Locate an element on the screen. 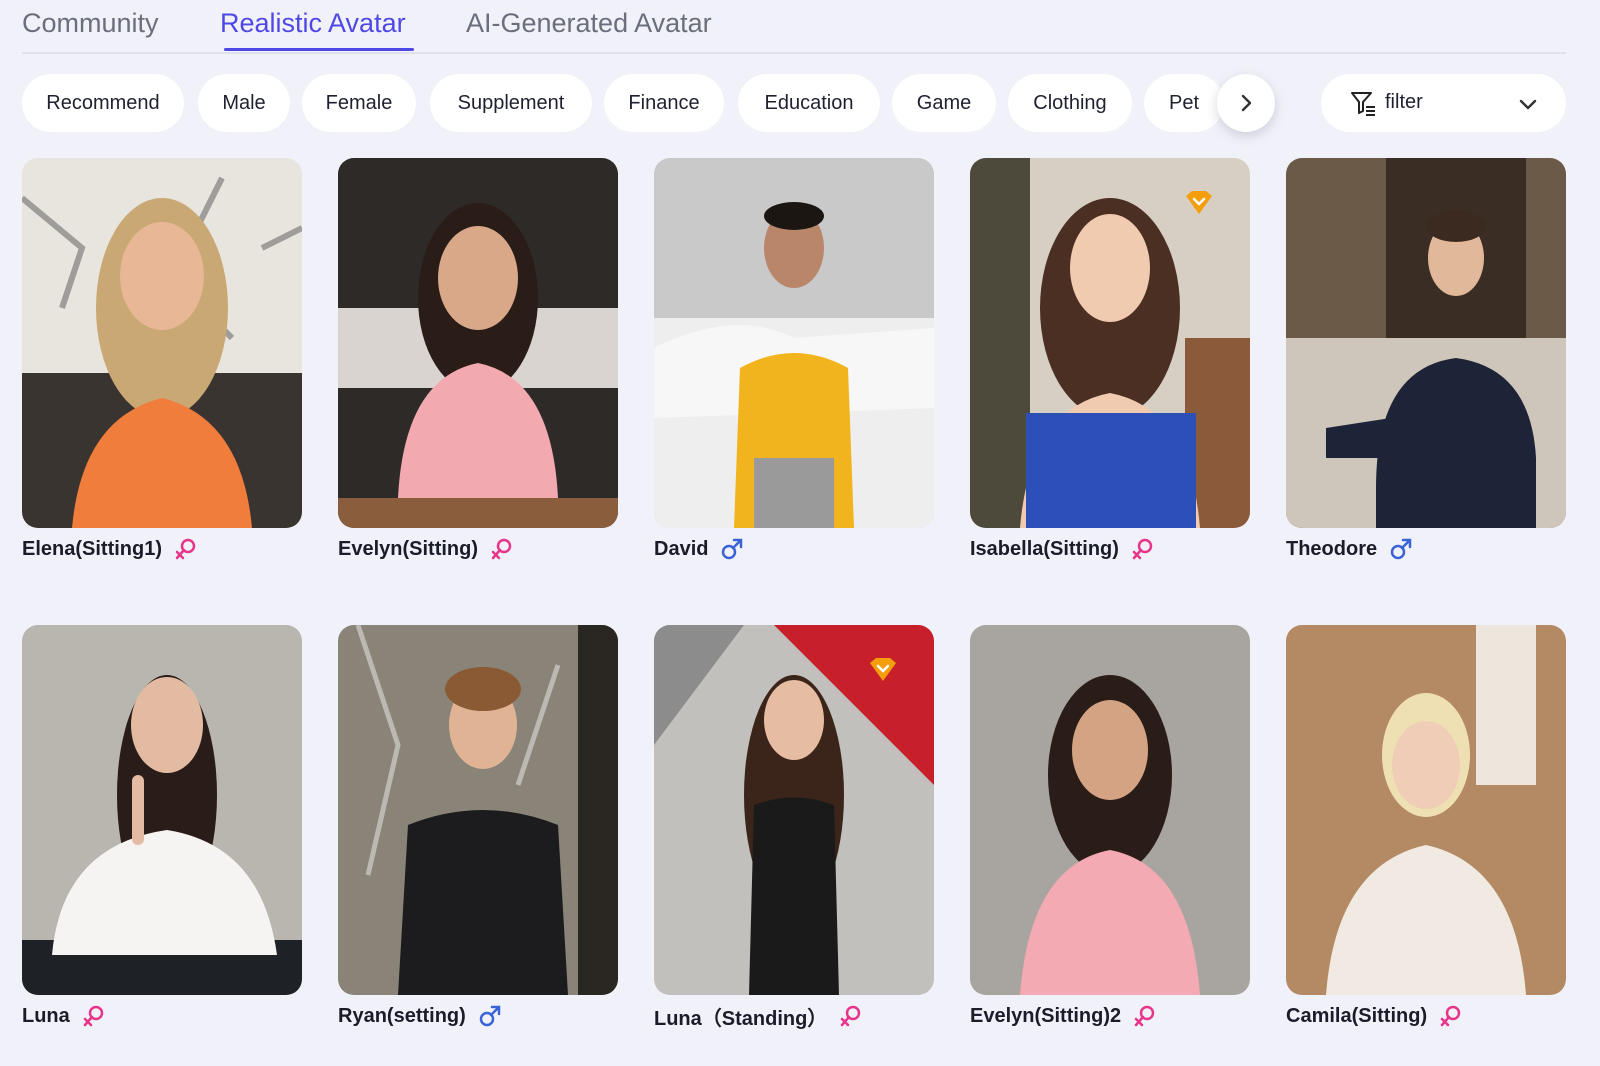 This screenshot has width=1600, height=1066. tab-community: Community is located at coordinates (90, 23).